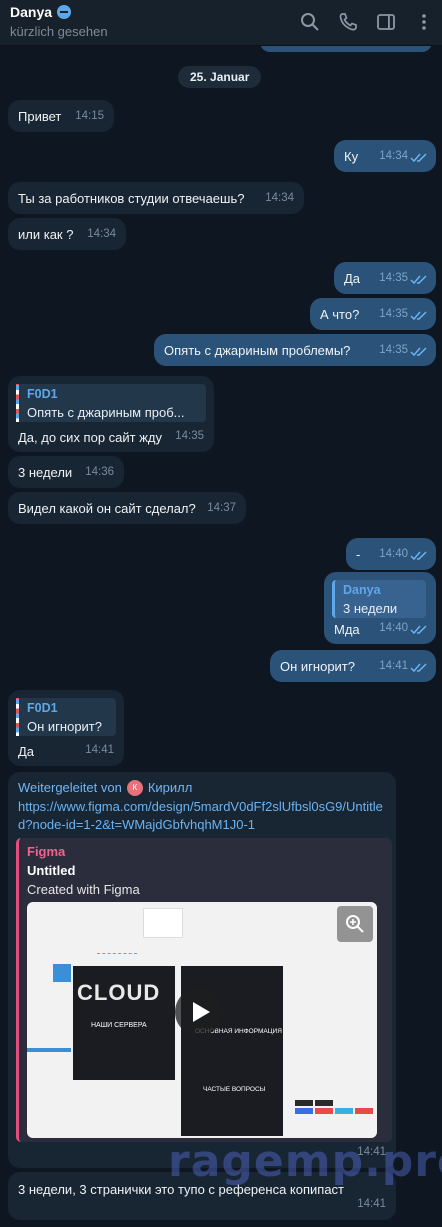 This screenshot has height=1227, width=442. Describe the element at coordinates (358, 554) in the screenshot. I see `message-text: -` at that location.